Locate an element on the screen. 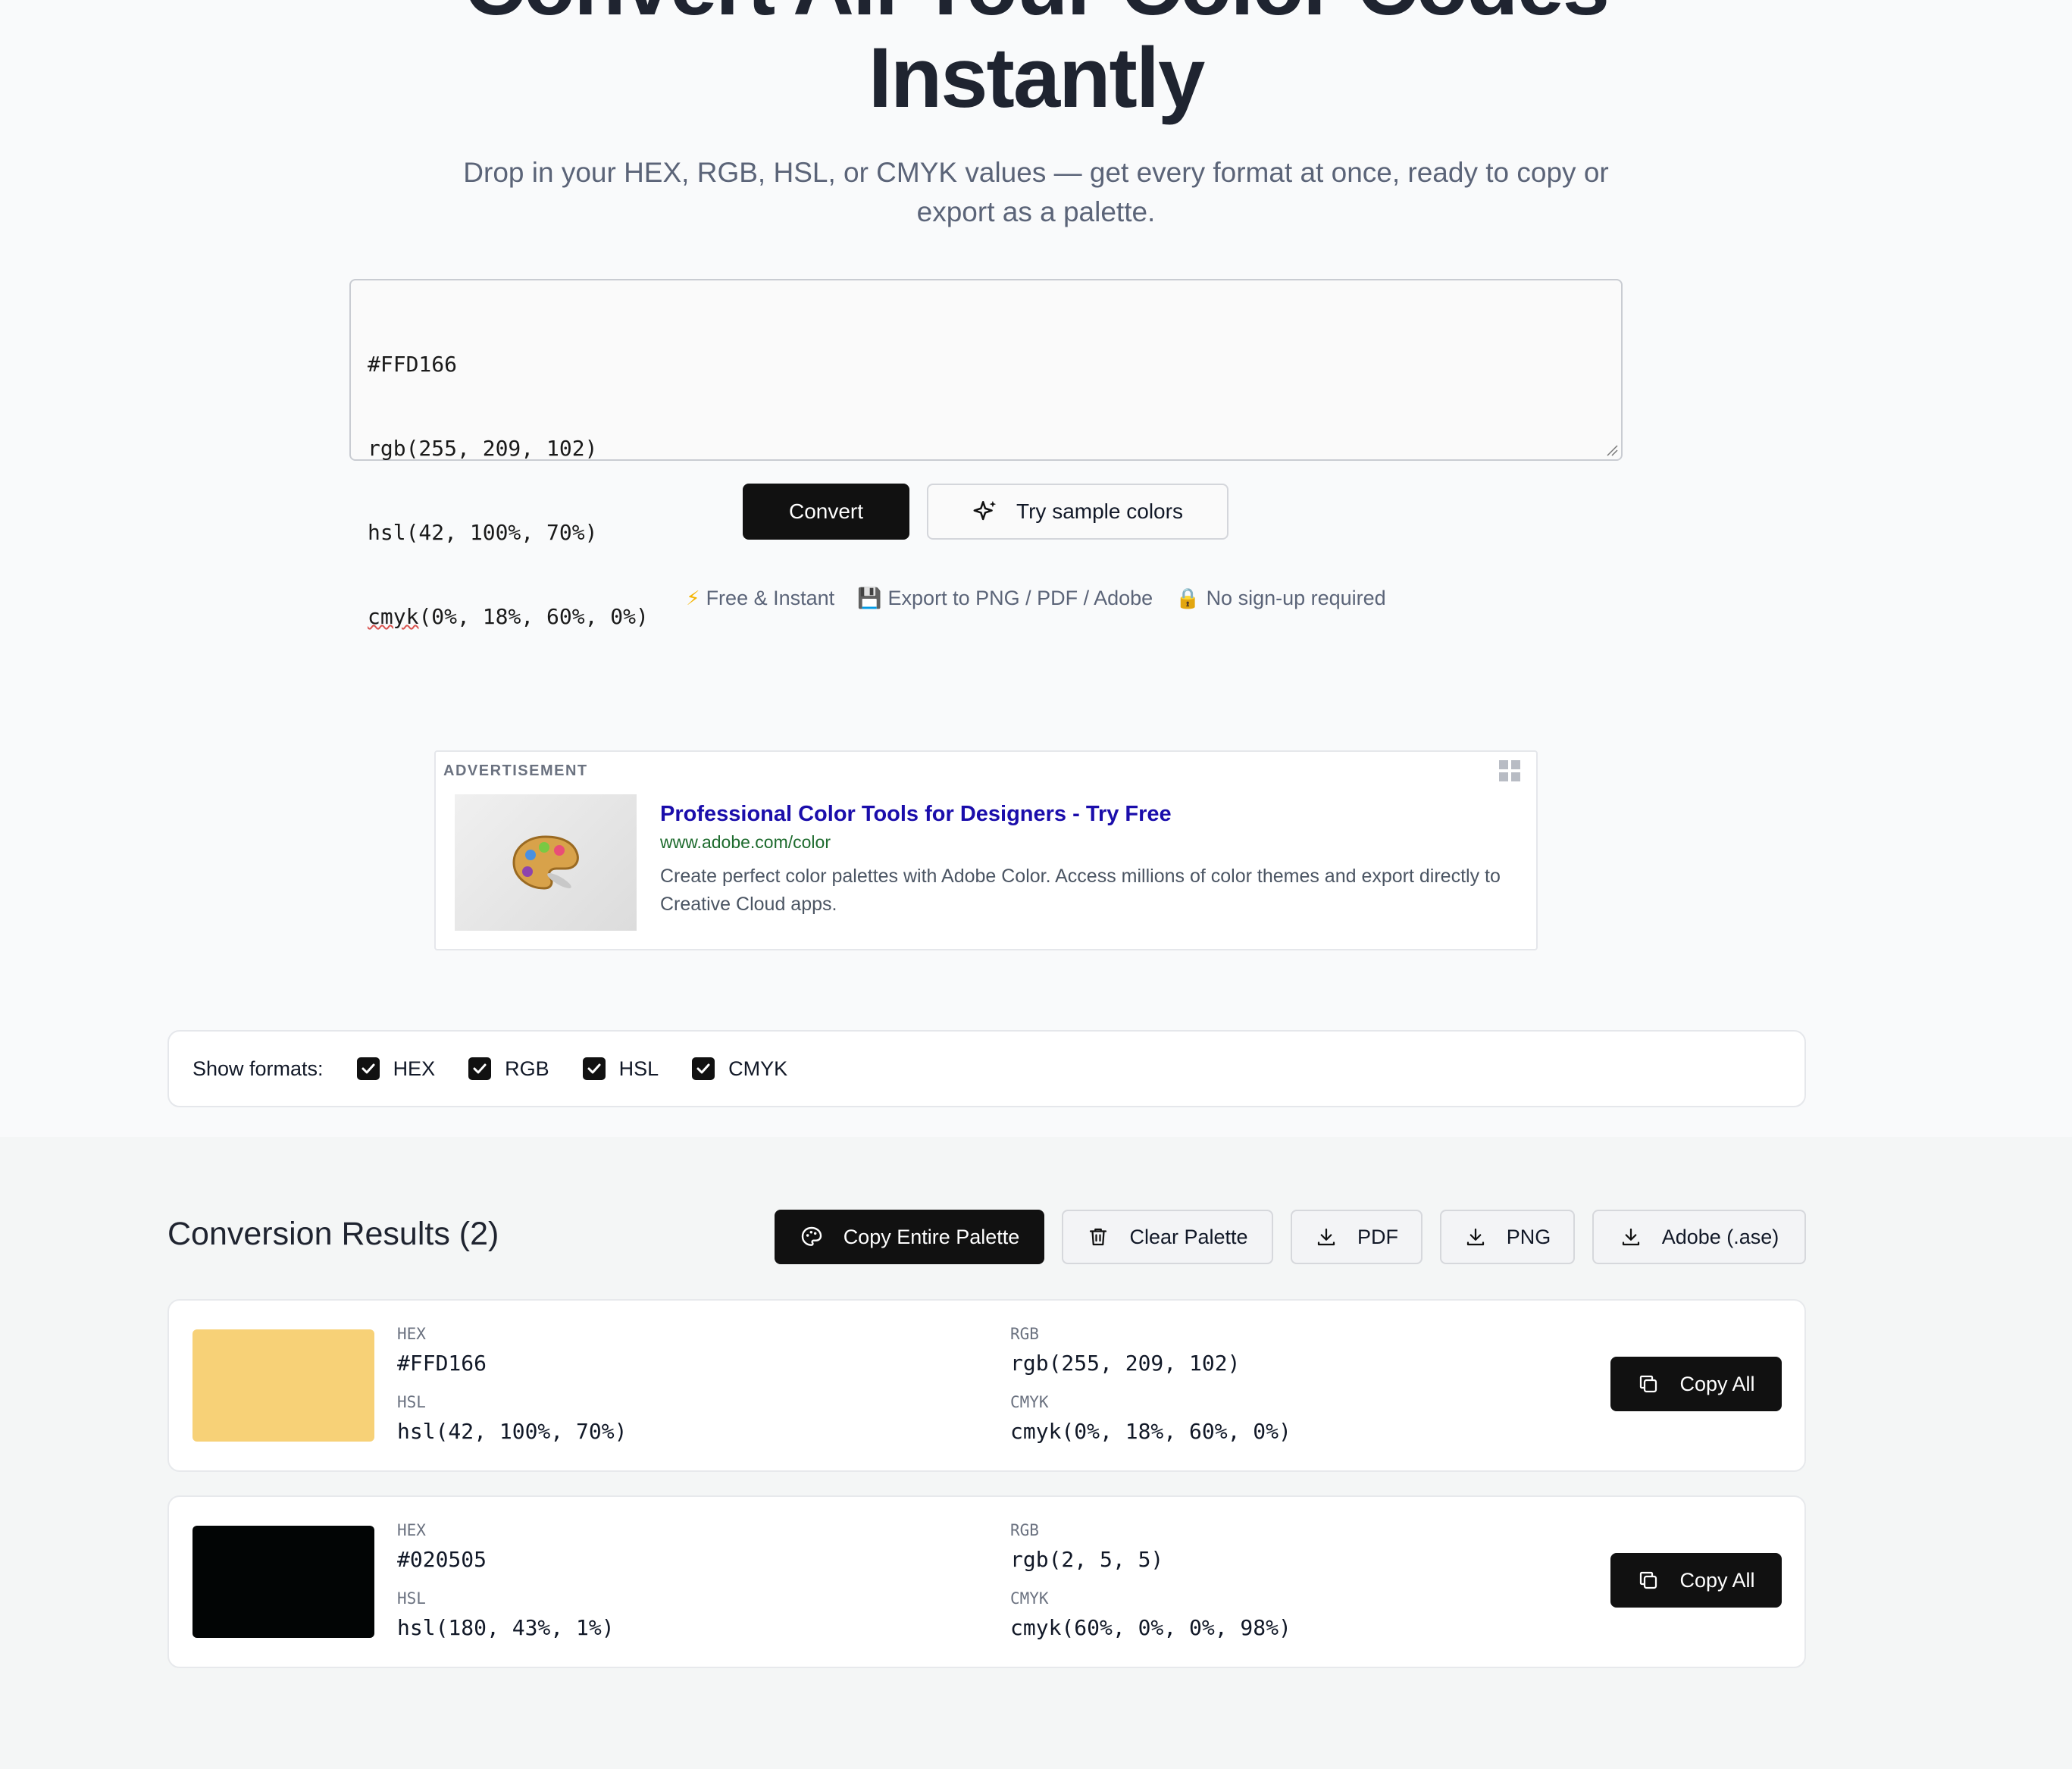 This screenshot has width=2072, height=1769. convert-button-label: Convert is located at coordinates (826, 511).